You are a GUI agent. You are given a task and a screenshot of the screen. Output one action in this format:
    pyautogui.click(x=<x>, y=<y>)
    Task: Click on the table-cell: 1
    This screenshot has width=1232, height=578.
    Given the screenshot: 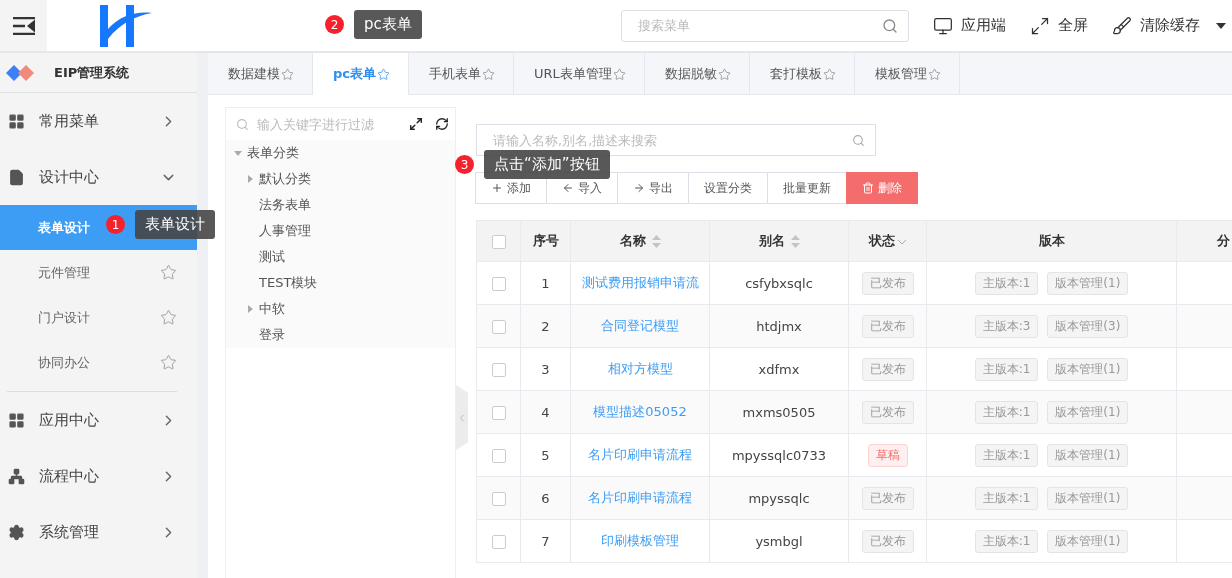 What is the action you would take?
    pyautogui.click(x=545, y=283)
    